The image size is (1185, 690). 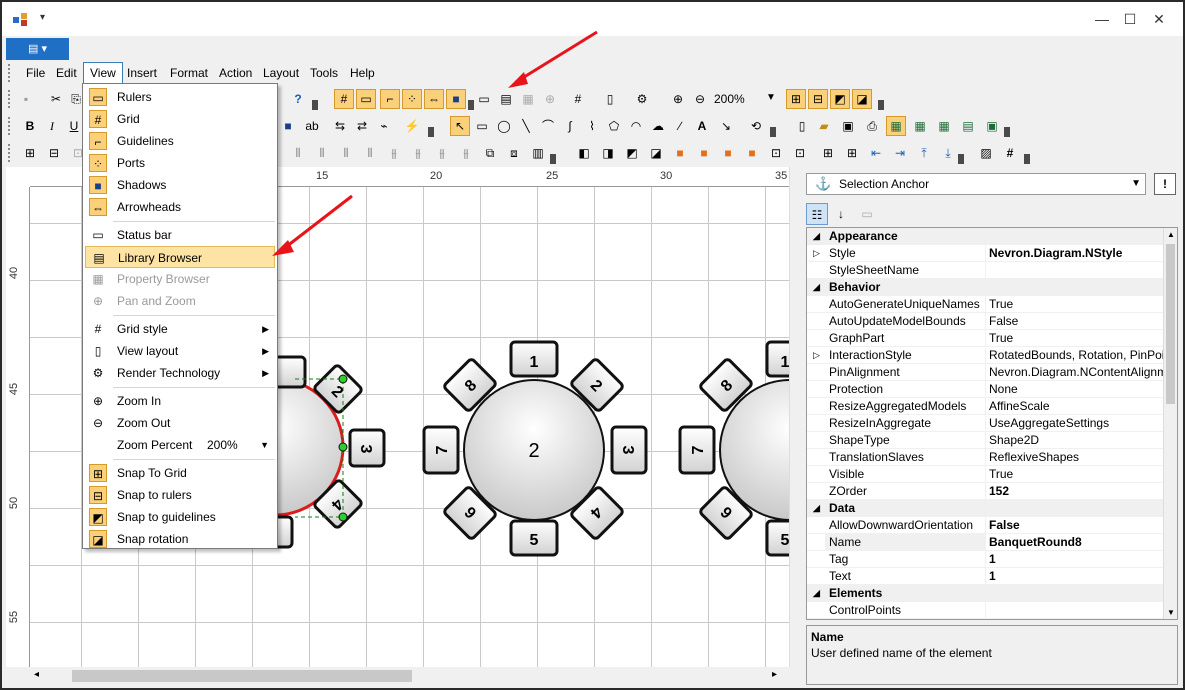 I want to click on size-icon-1: ⊞, so click(x=828, y=153).